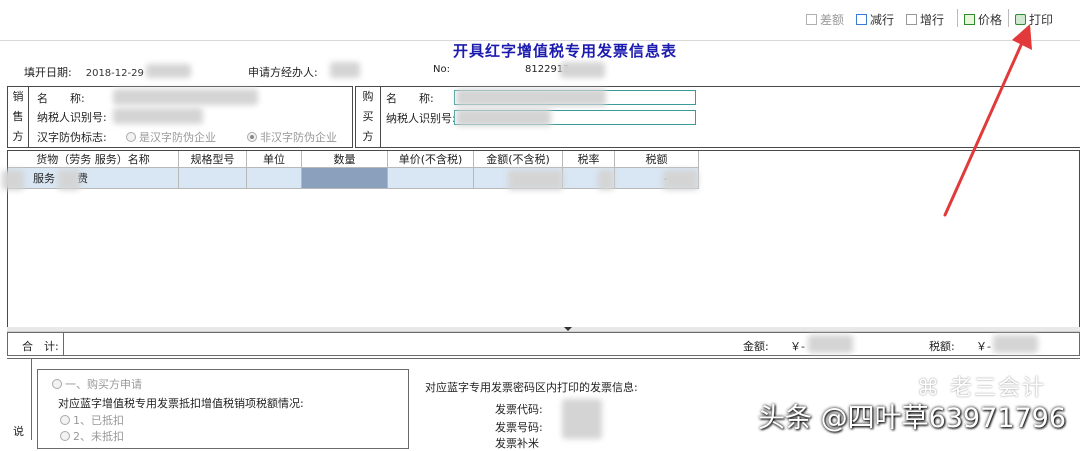 This screenshot has width=1080, height=451. What do you see at coordinates (18, 117) in the screenshot?
I see `seller-side-label: 销 售 方` at bounding box center [18, 117].